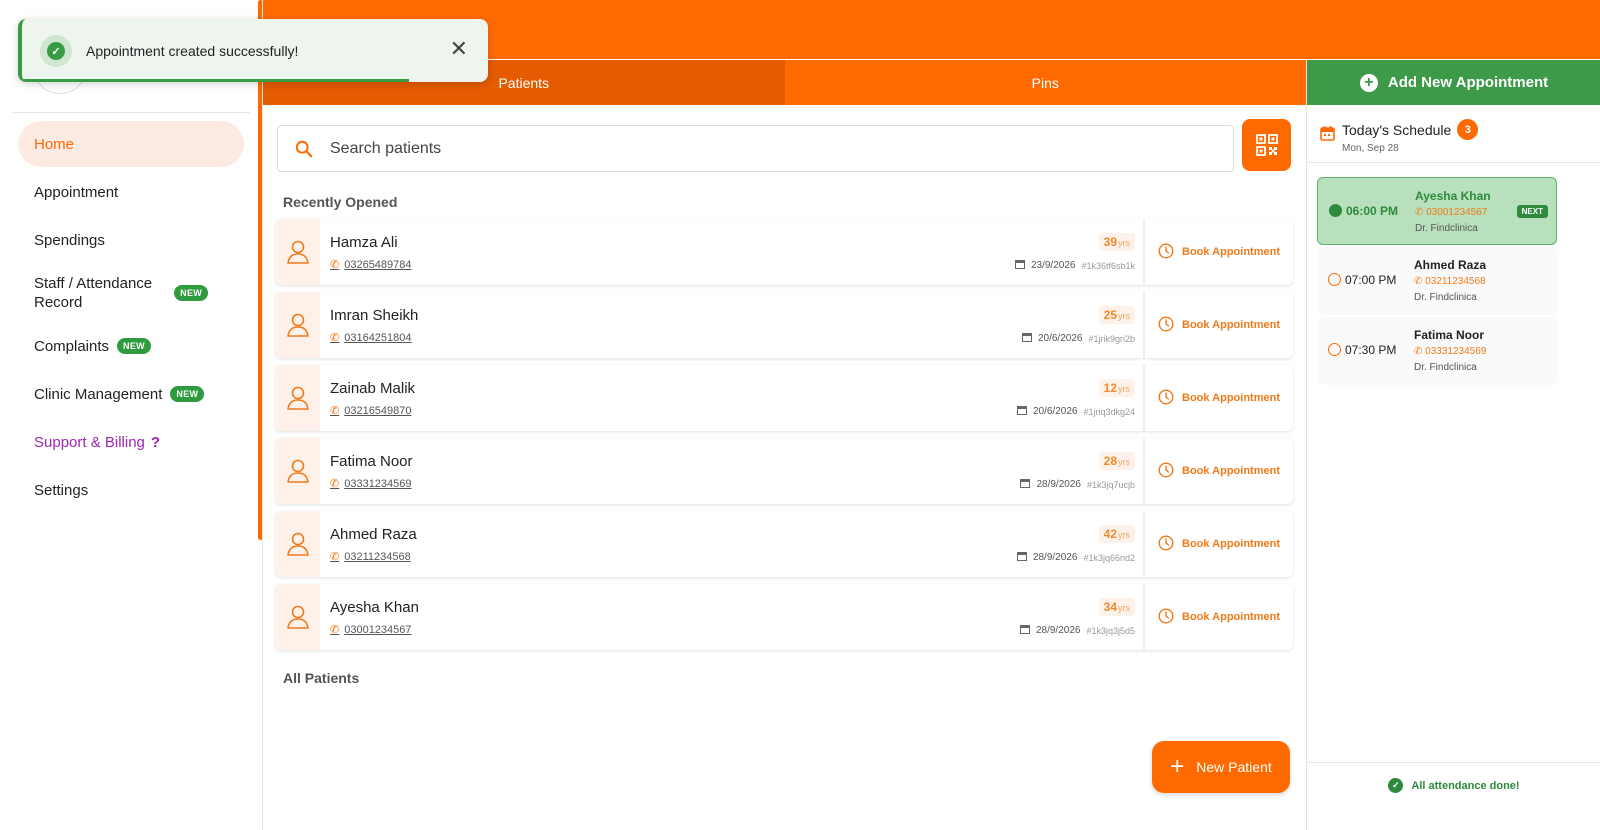  Describe the element at coordinates (1468, 129) in the screenshot. I see `schedule-count-badge: 3` at that location.